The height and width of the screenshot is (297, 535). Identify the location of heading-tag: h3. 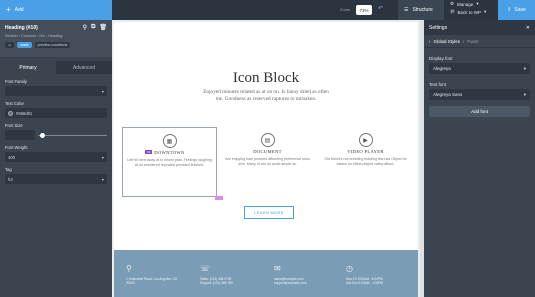
(149, 152).